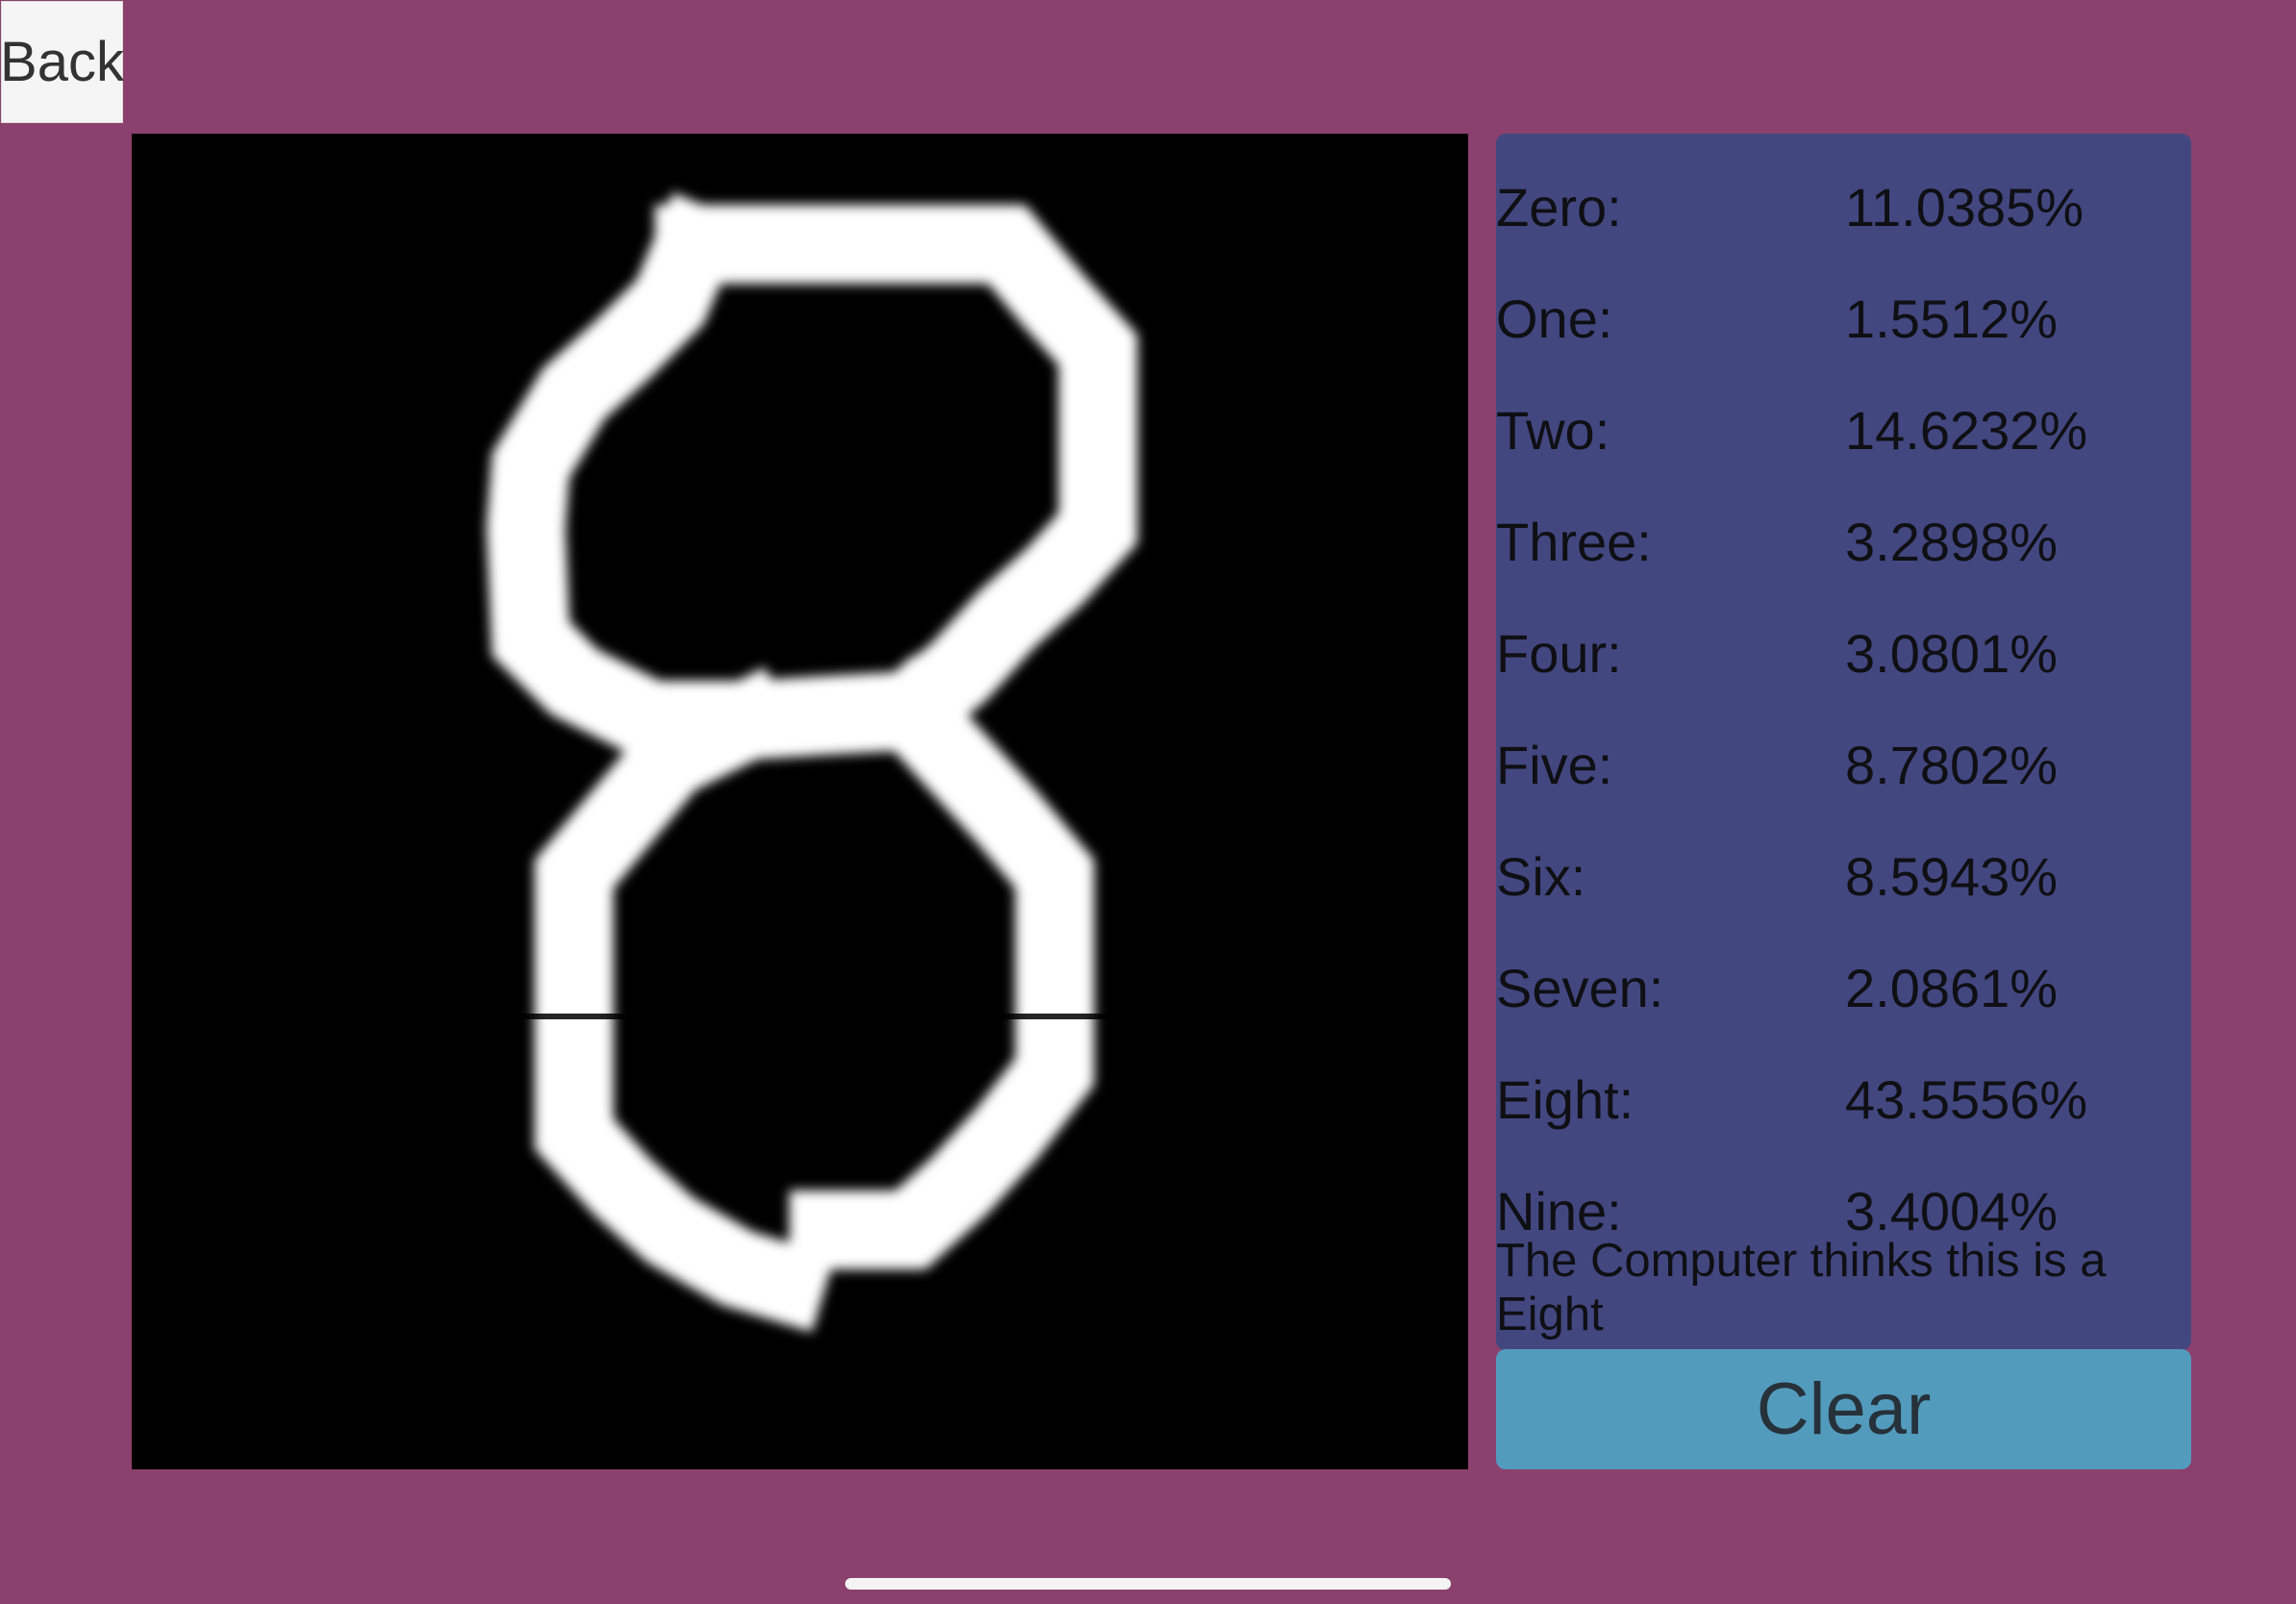  What do you see at coordinates (1952, 876) in the screenshot?
I see `result-value: 8.5943%` at bounding box center [1952, 876].